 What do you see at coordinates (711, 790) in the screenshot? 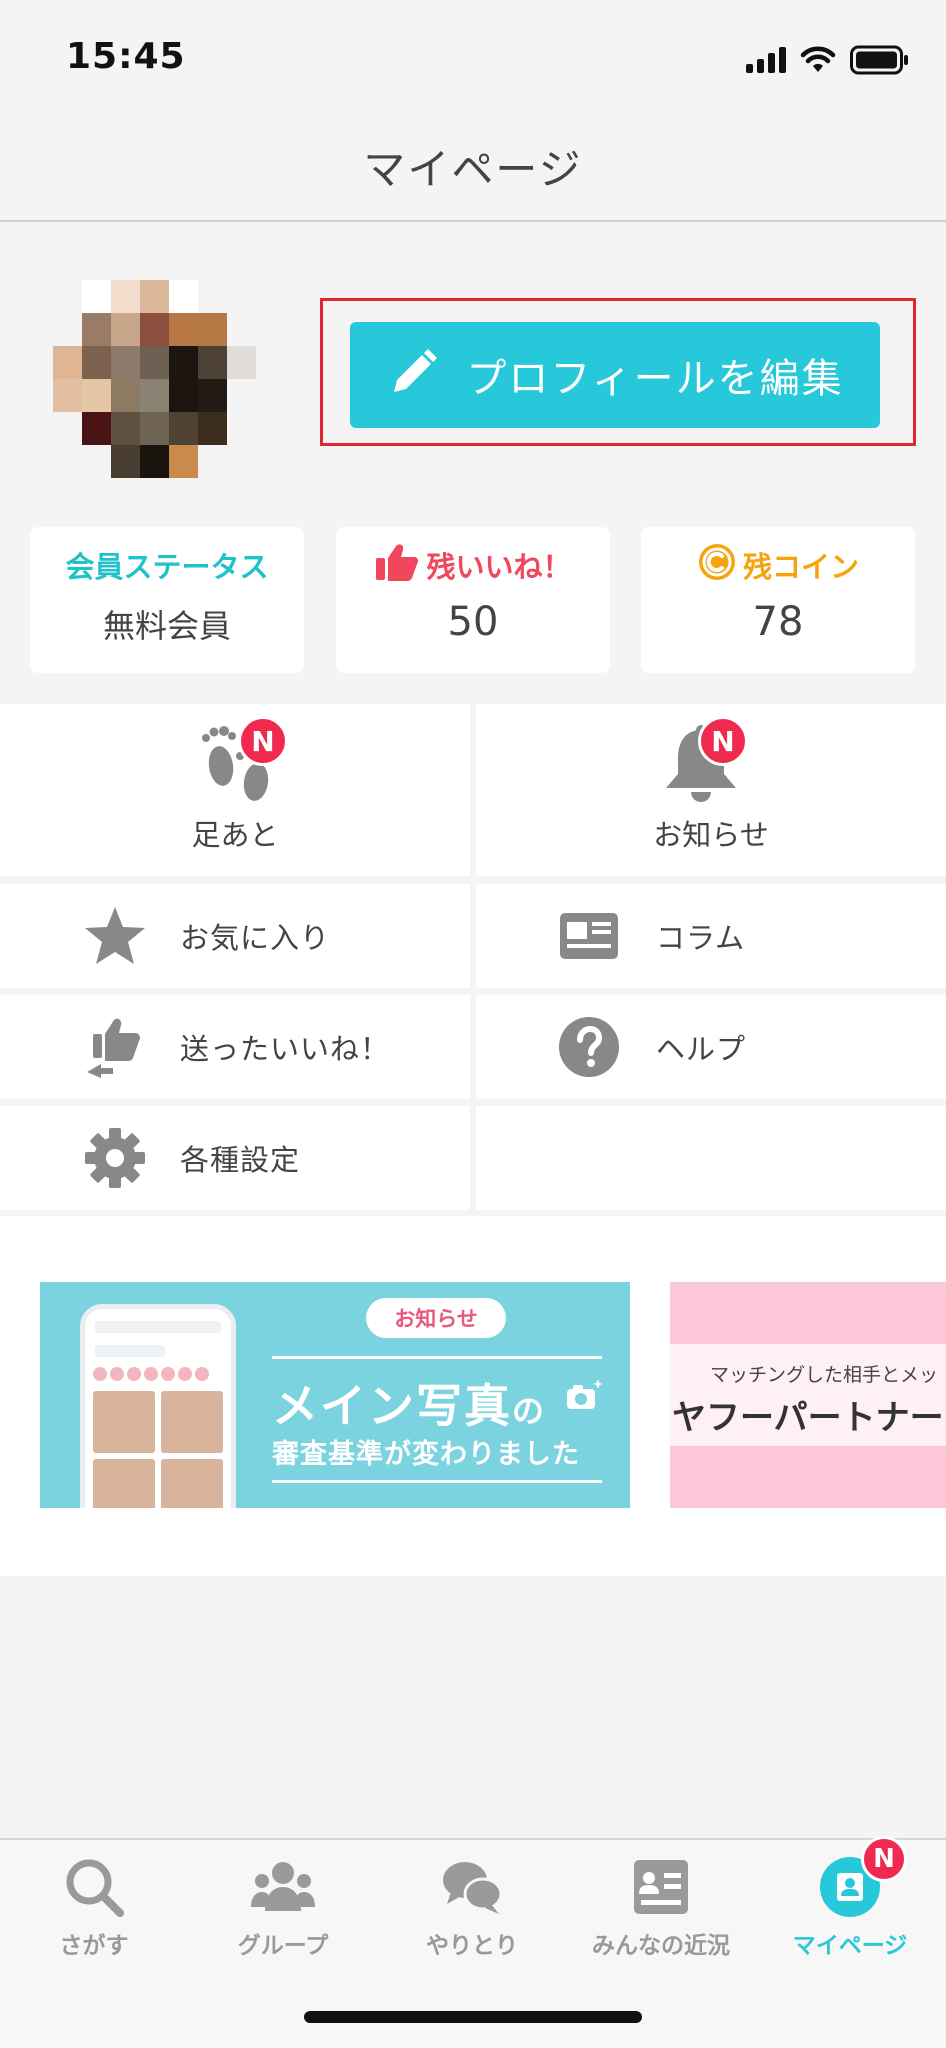
I see `menu-notices: N お知らせ` at bounding box center [711, 790].